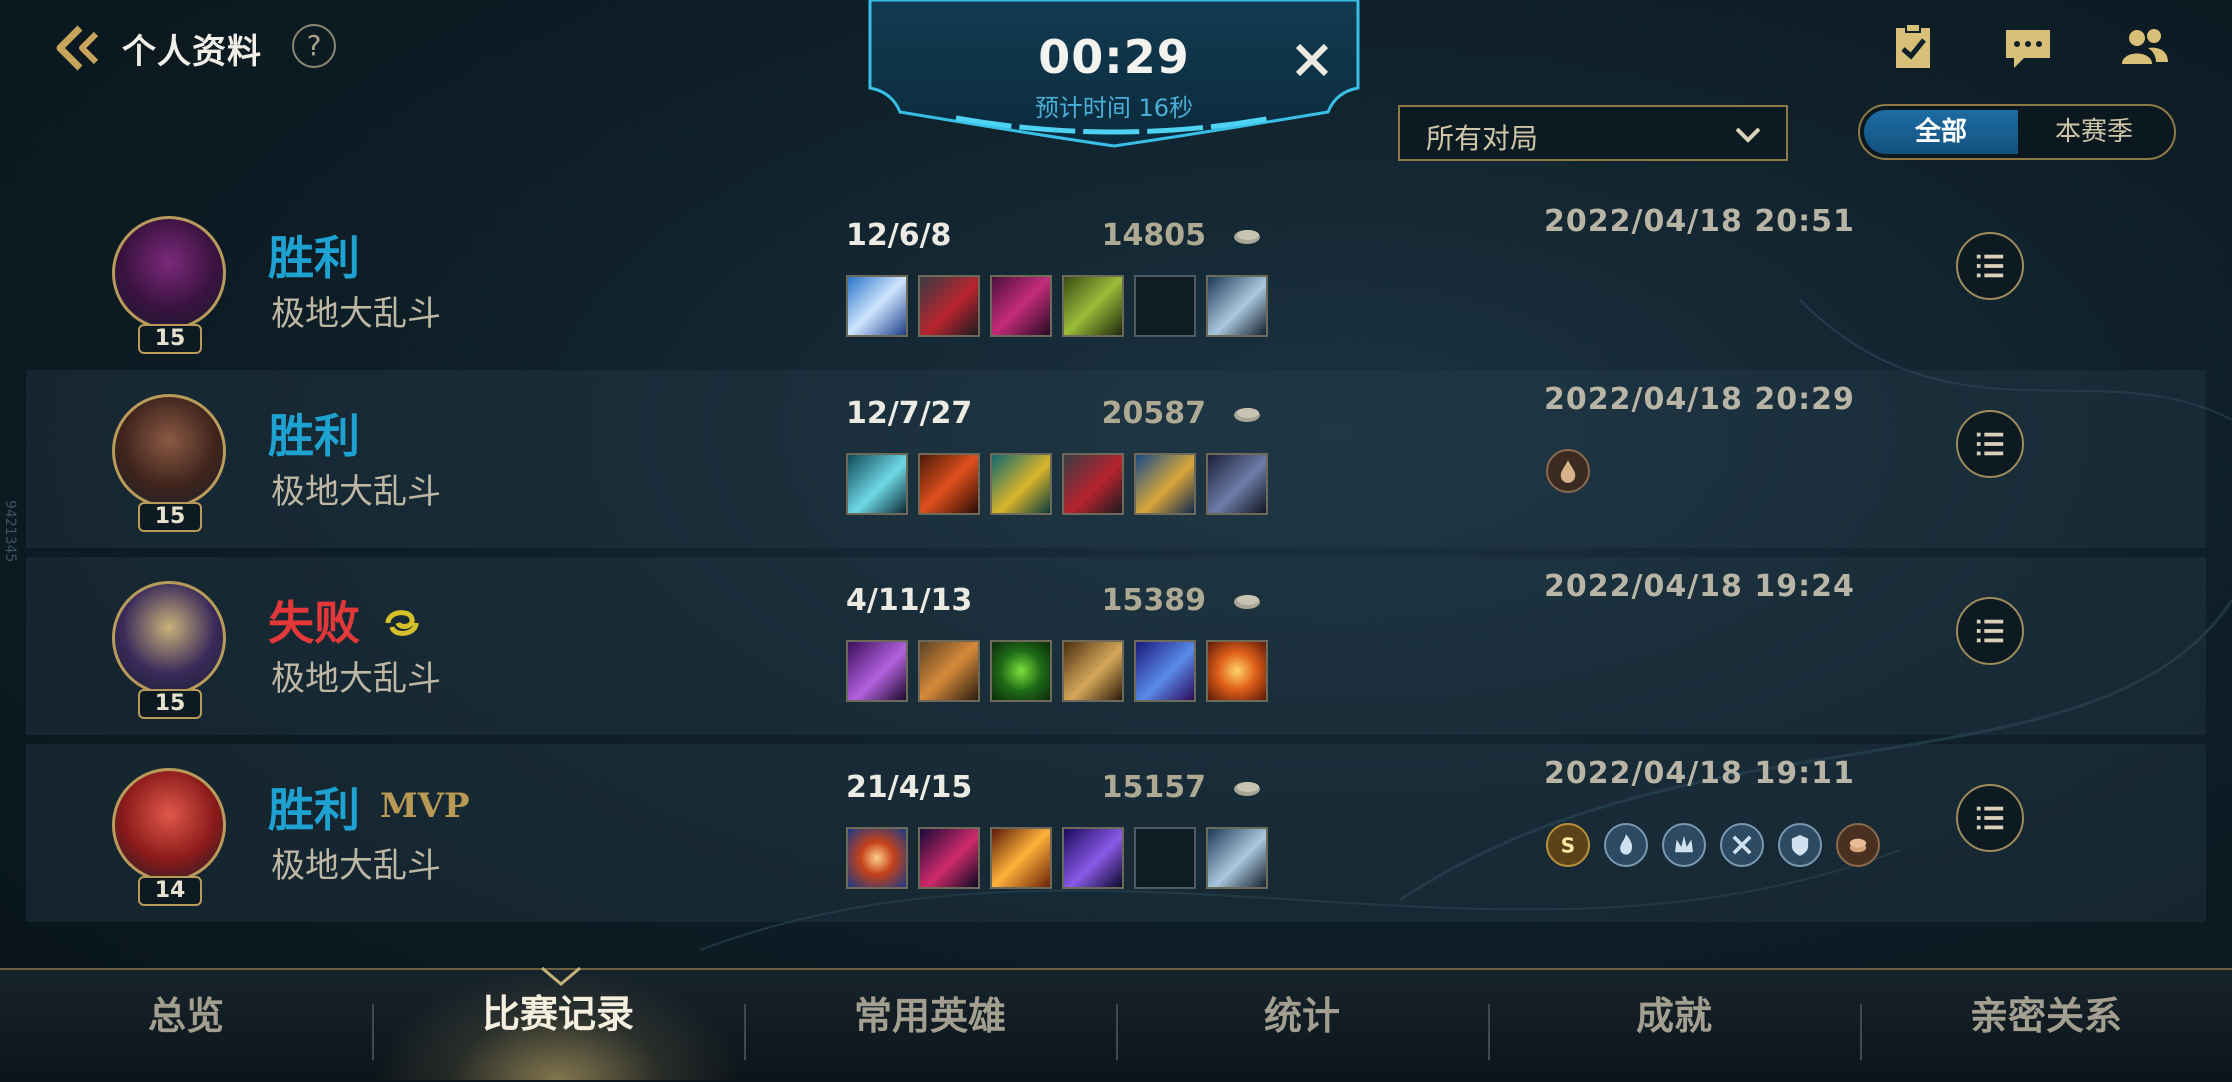  What do you see at coordinates (1674, 1026) in the screenshot?
I see `tab-achievements: 成就` at bounding box center [1674, 1026].